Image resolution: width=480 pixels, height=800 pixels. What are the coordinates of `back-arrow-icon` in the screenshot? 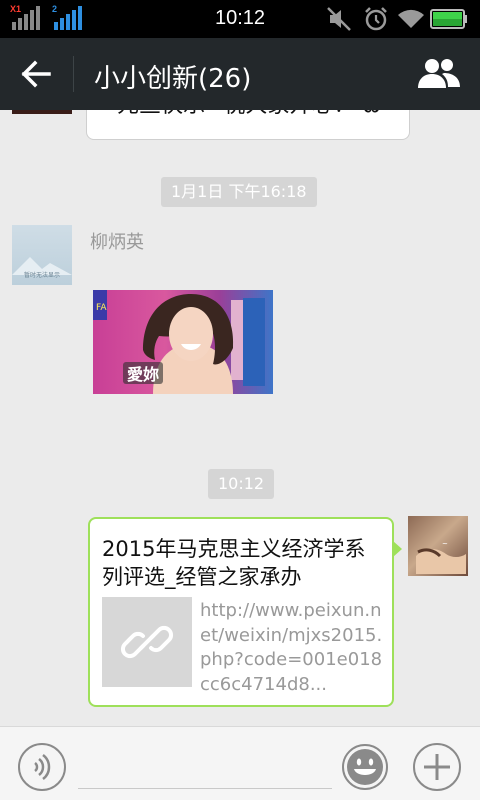 It's located at (36, 74).